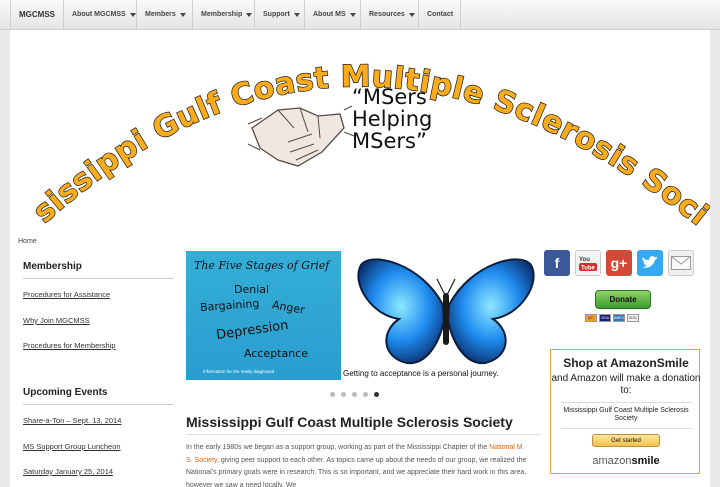 This screenshot has height=487, width=720. I want to click on donate-button: Donate, so click(623, 299).